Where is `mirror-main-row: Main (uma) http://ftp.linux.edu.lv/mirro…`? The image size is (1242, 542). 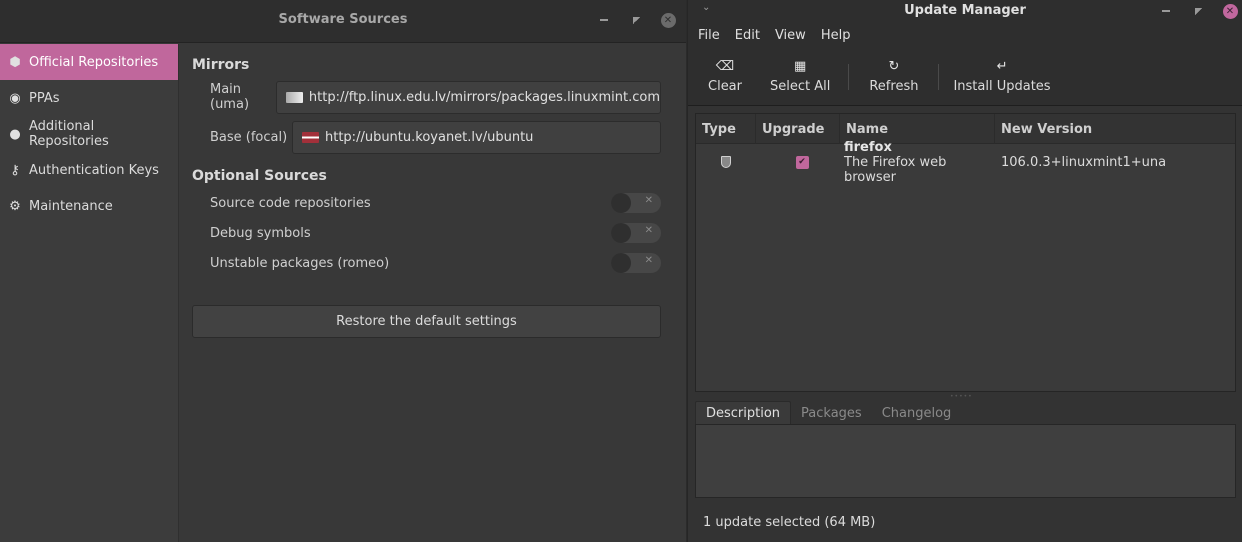 mirror-main-row: Main (uma) http://ftp.linux.edu.lv/mirro… is located at coordinates (426, 97).